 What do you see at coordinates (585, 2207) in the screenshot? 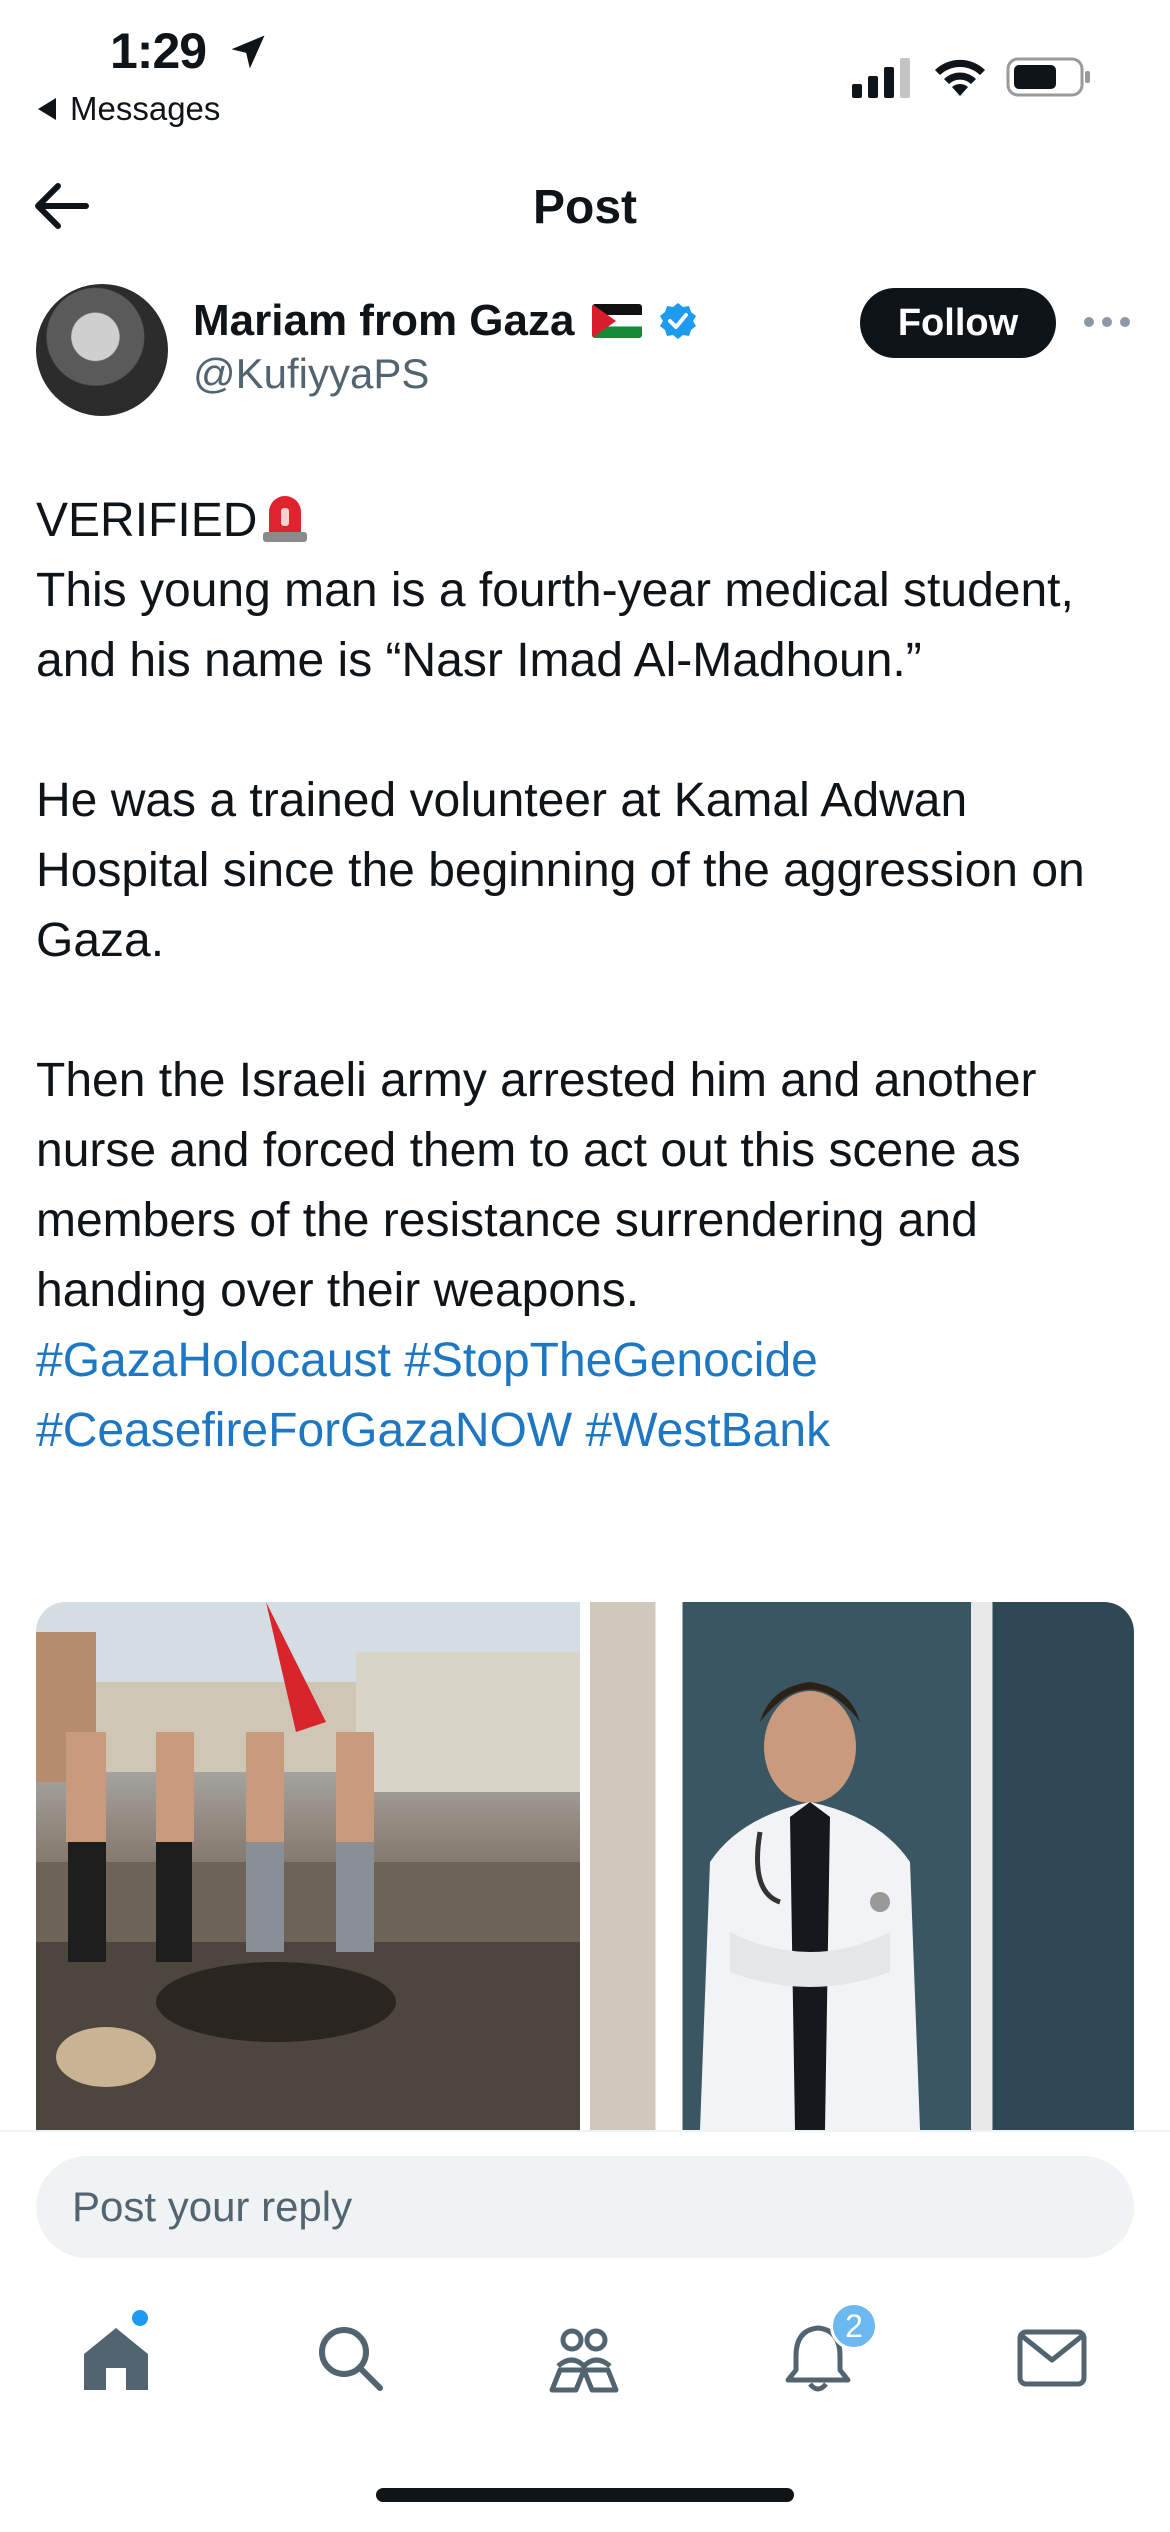
I see `reply-input` at bounding box center [585, 2207].